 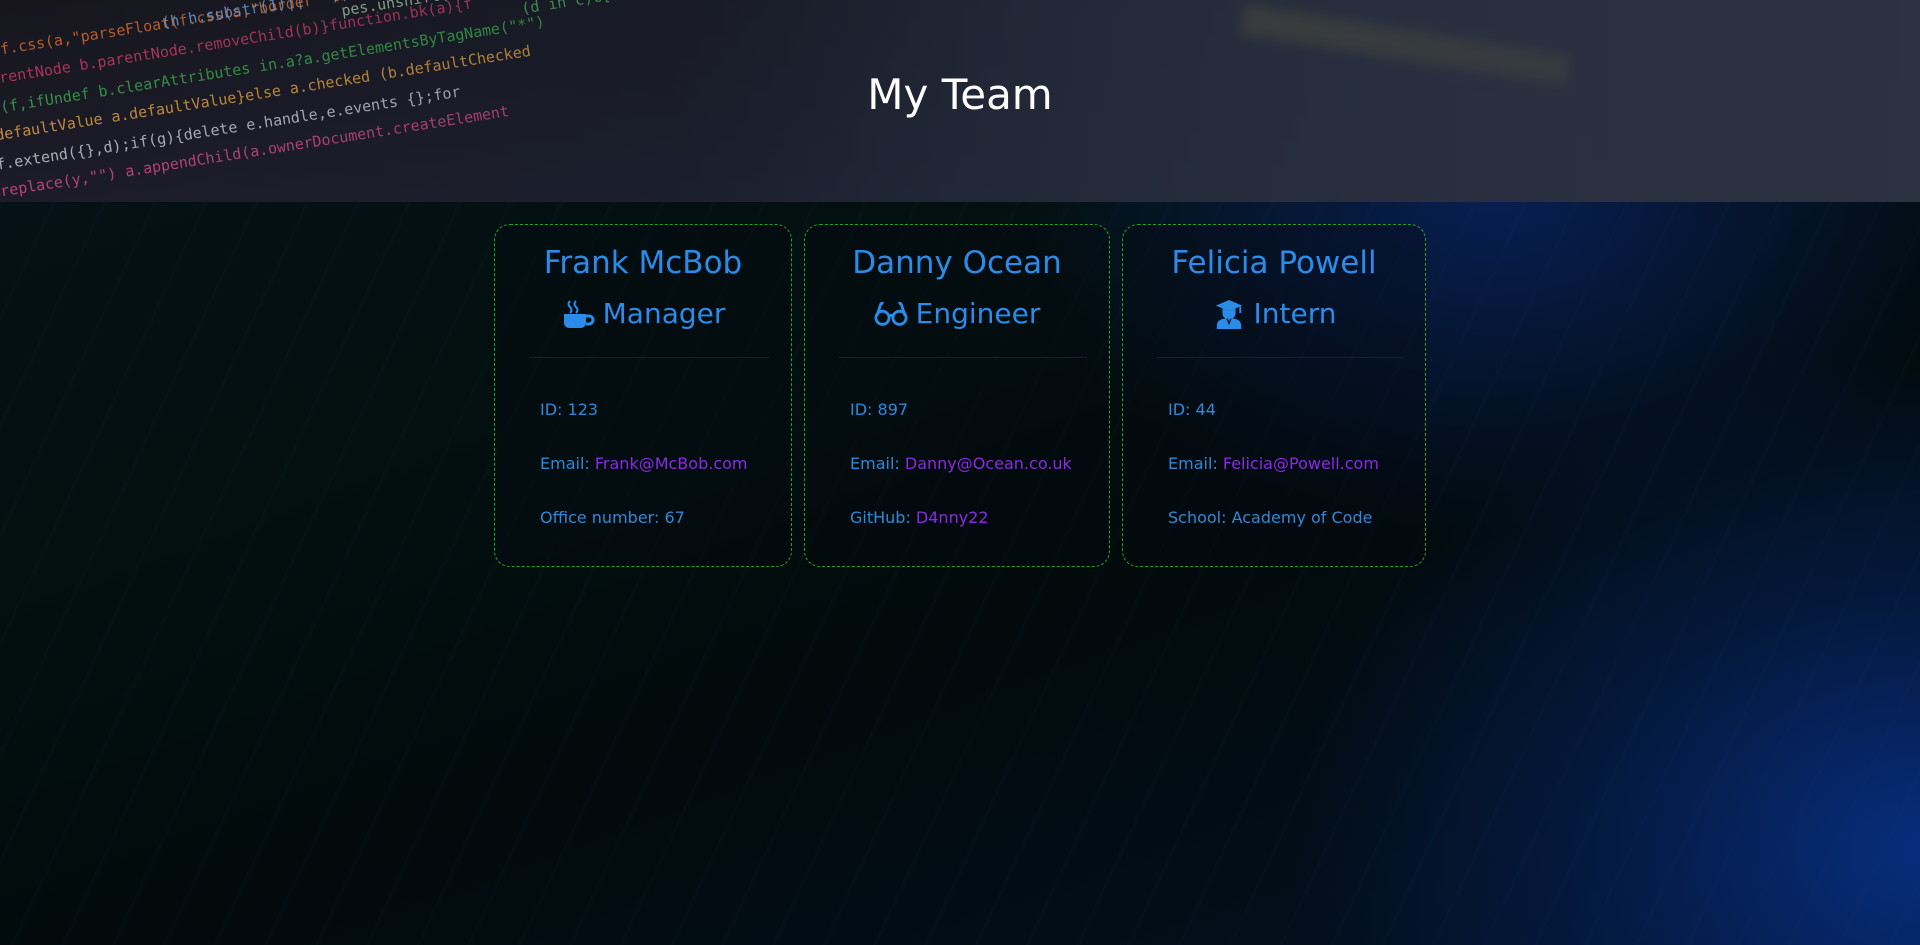 What do you see at coordinates (952, 517) in the screenshot?
I see `github-link: D4nny22` at bounding box center [952, 517].